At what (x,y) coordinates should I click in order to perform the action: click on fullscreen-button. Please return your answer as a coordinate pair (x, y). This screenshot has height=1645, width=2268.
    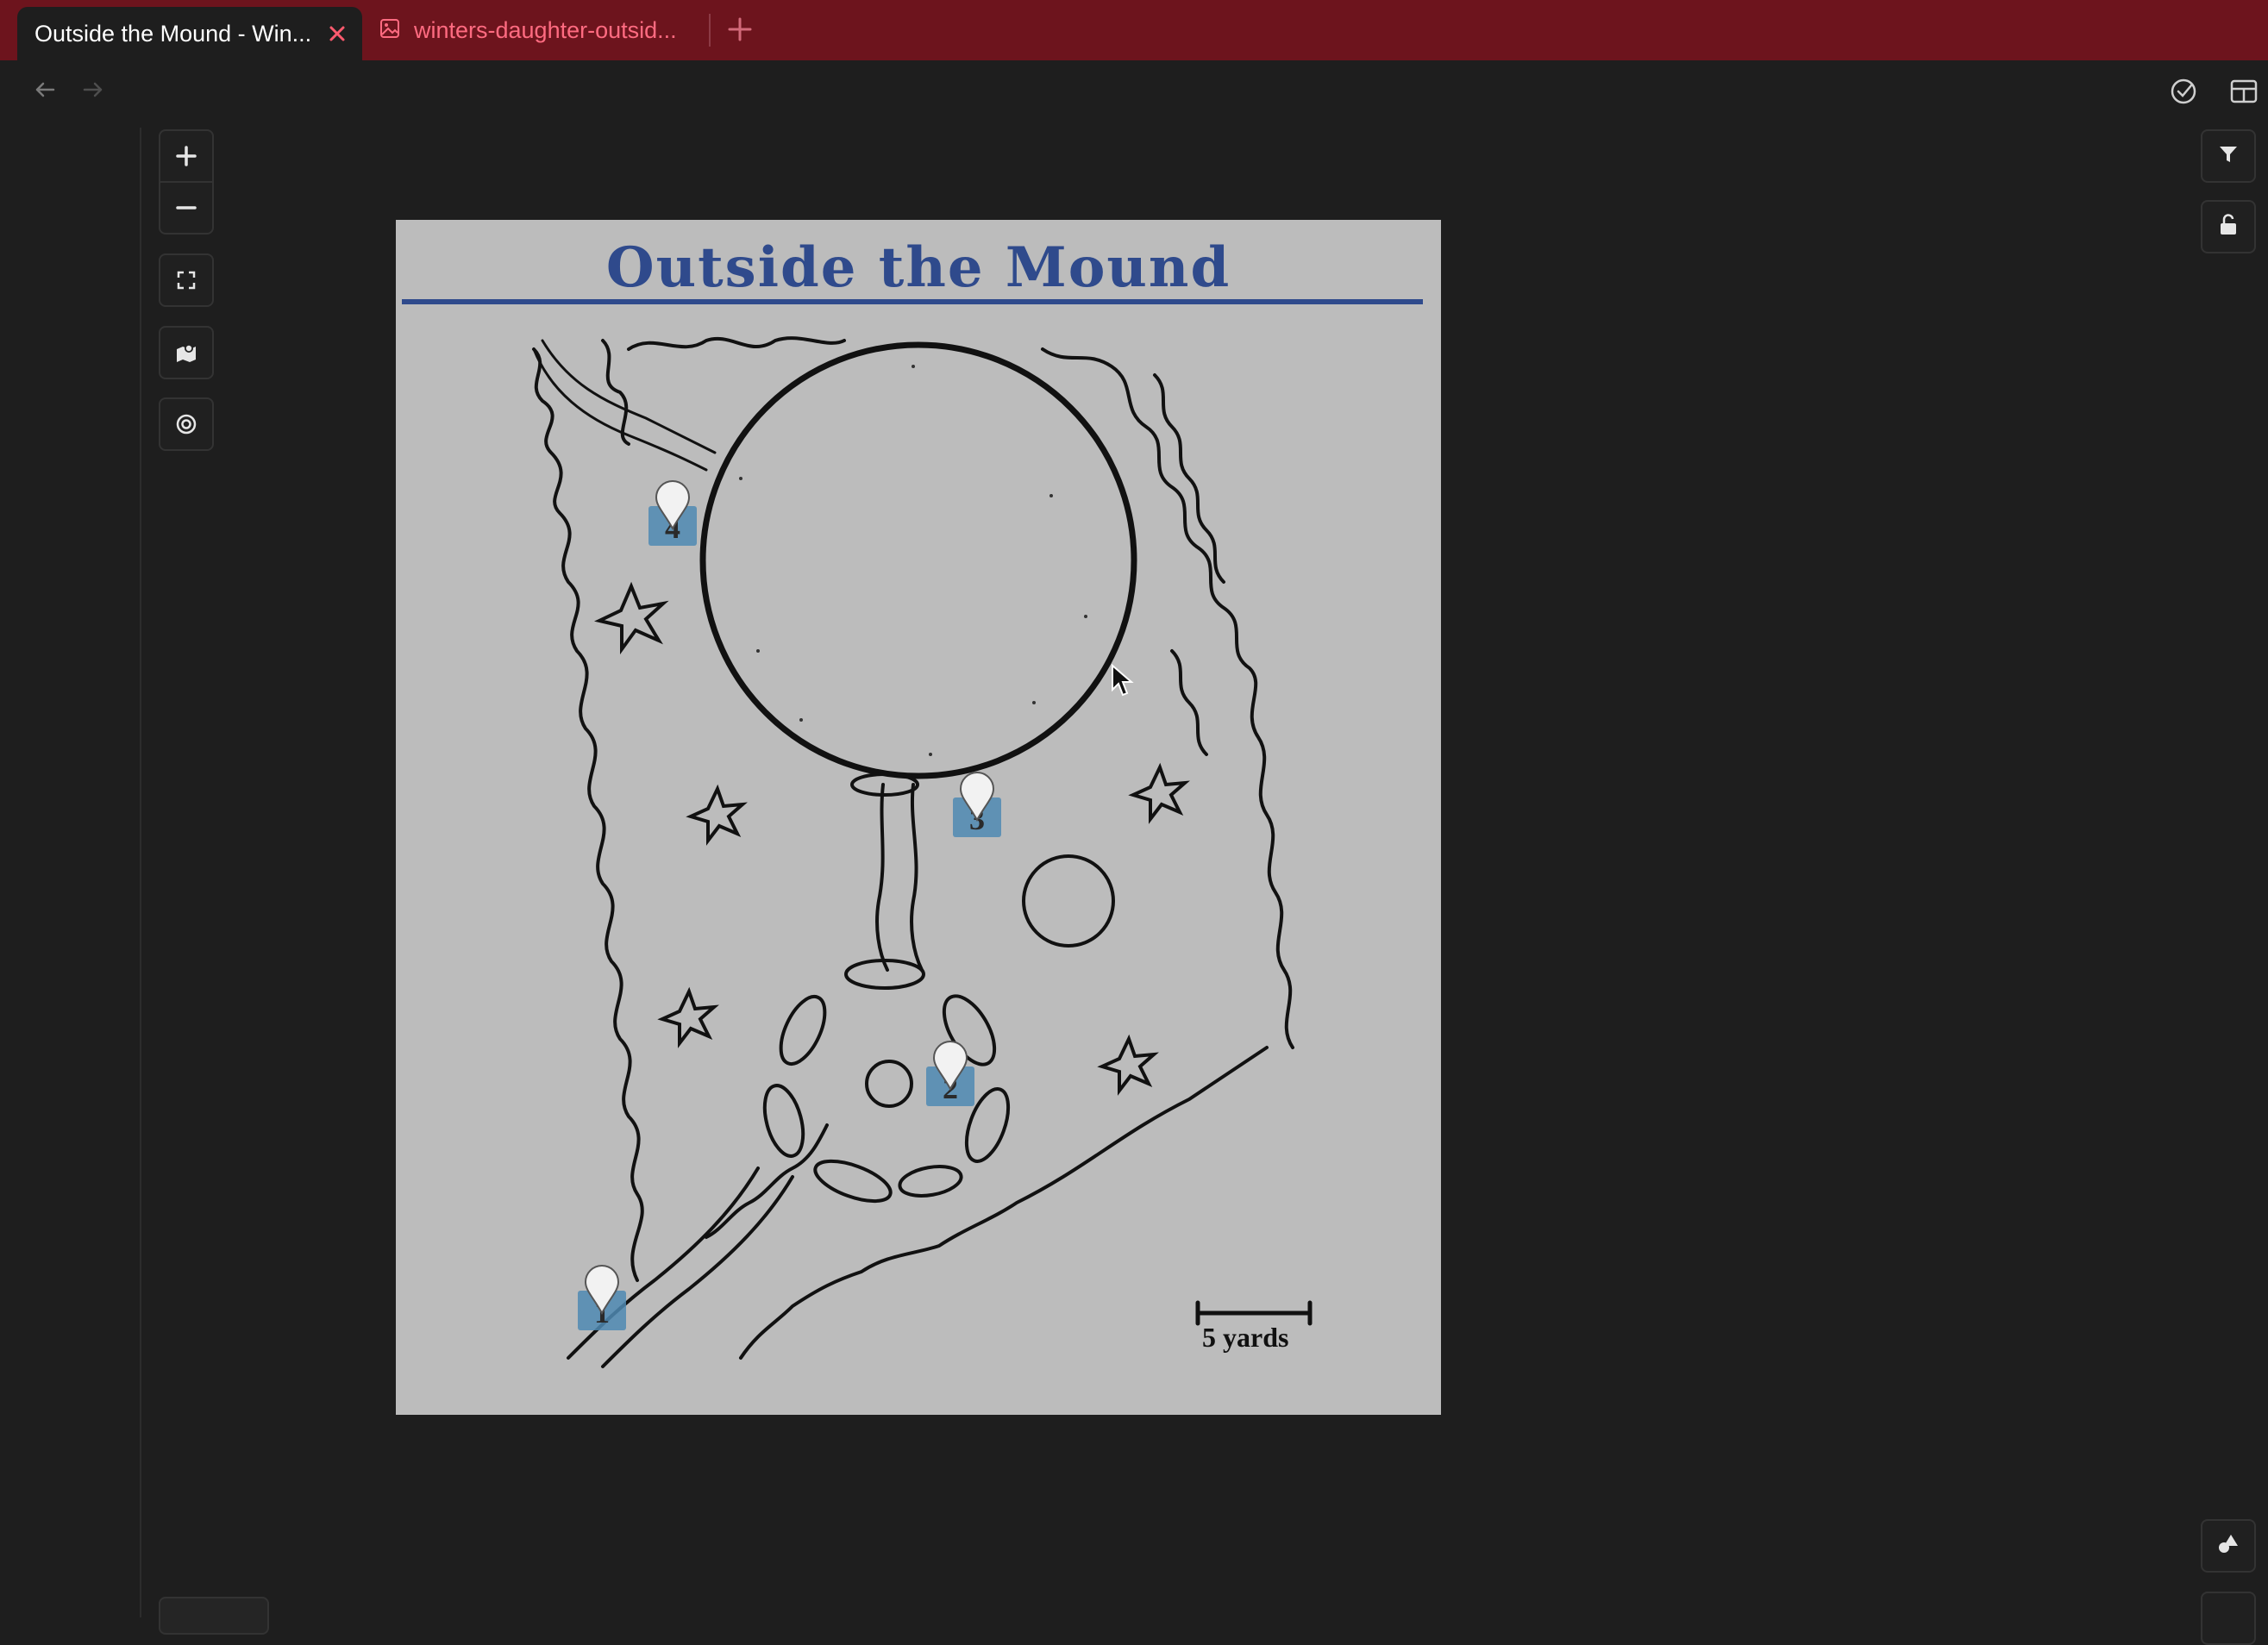
    Looking at the image, I should click on (187, 280).